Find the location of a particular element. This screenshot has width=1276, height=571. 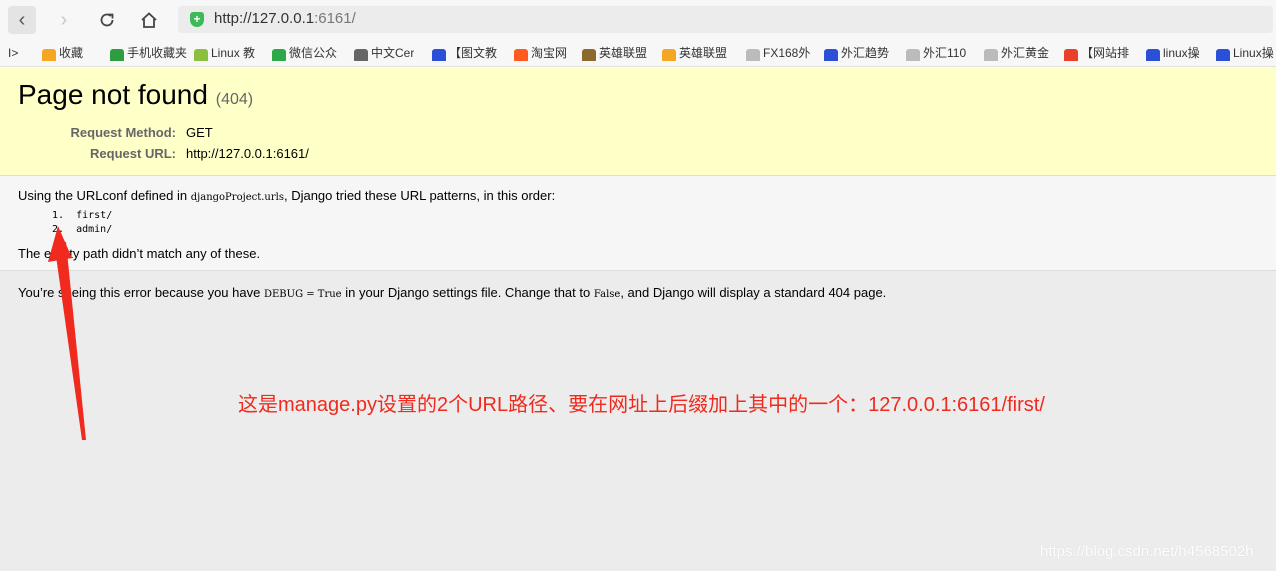

annotation-arrow is located at coordinates (67, 333).